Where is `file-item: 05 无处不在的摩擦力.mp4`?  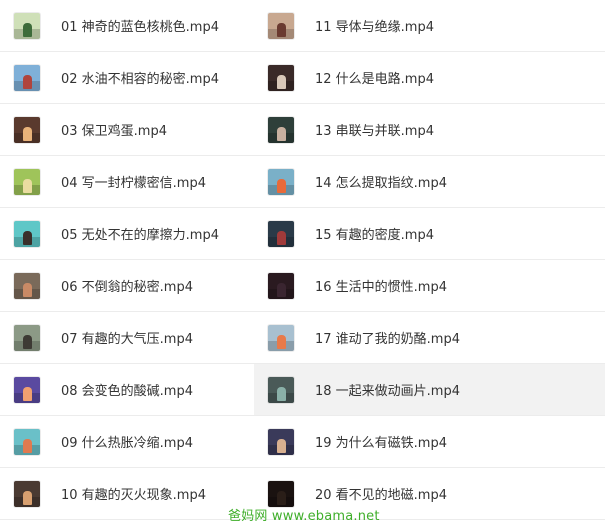 file-item: 05 无处不在的摩擦力.mp4 is located at coordinates (127, 234).